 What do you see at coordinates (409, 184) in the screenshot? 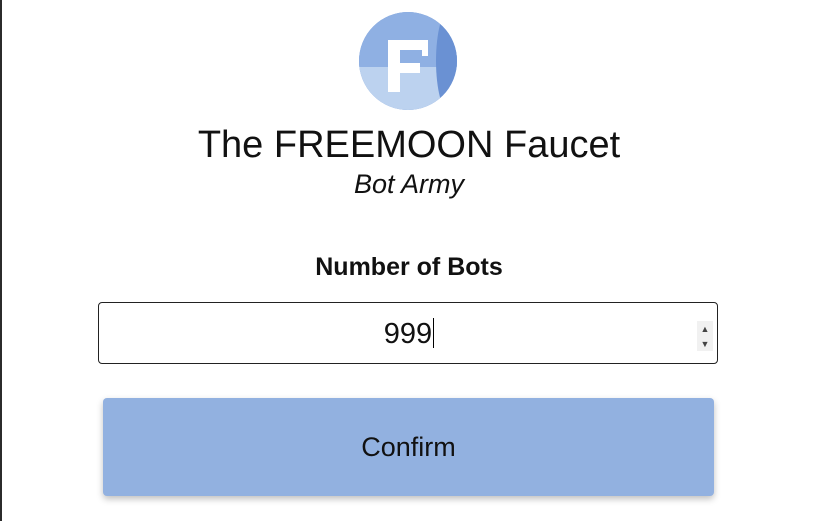
I see `page-subtitle: Bot Army` at bounding box center [409, 184].